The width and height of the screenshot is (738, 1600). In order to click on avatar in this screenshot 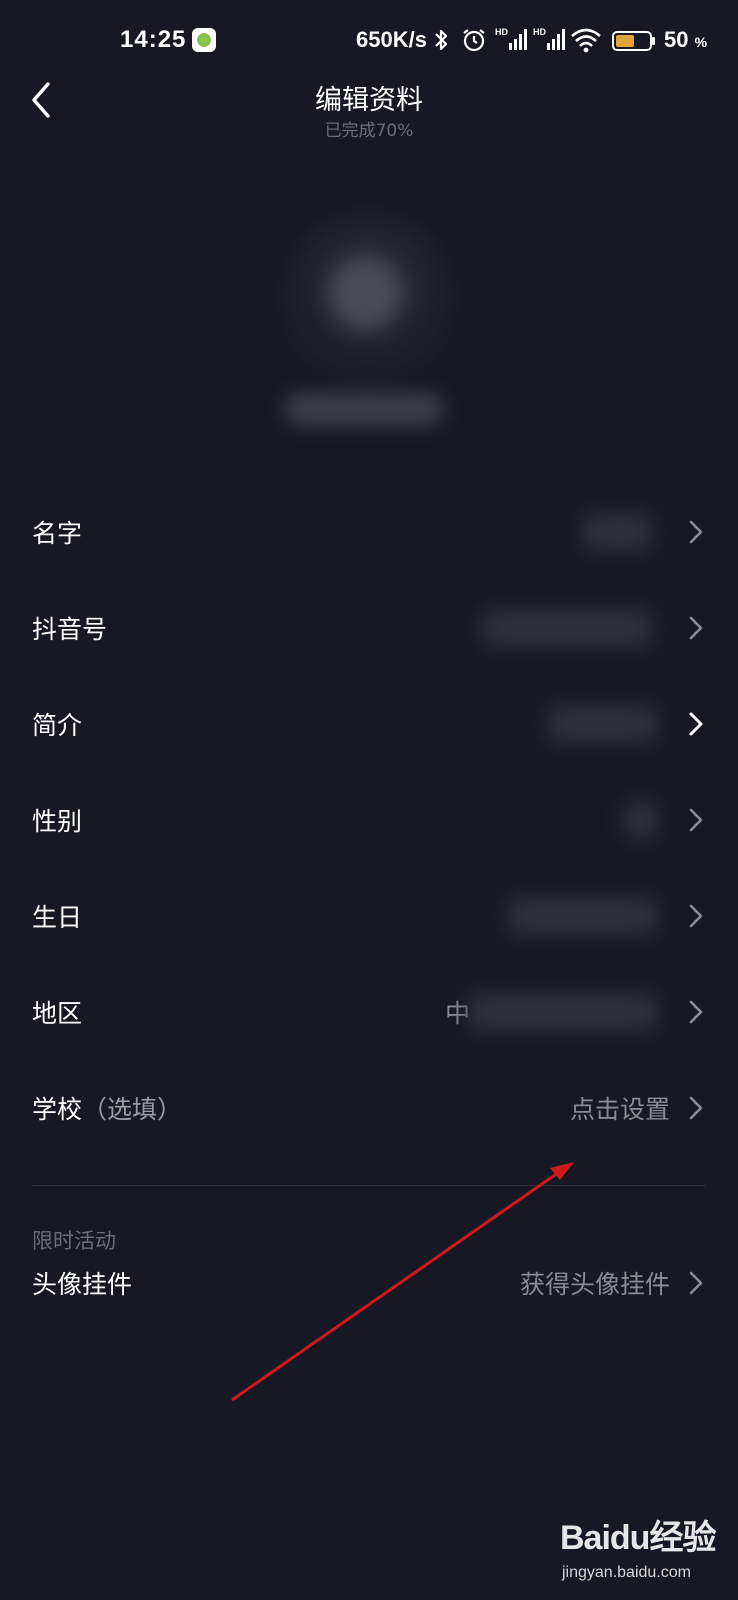, I will do `click(368, 298)`.